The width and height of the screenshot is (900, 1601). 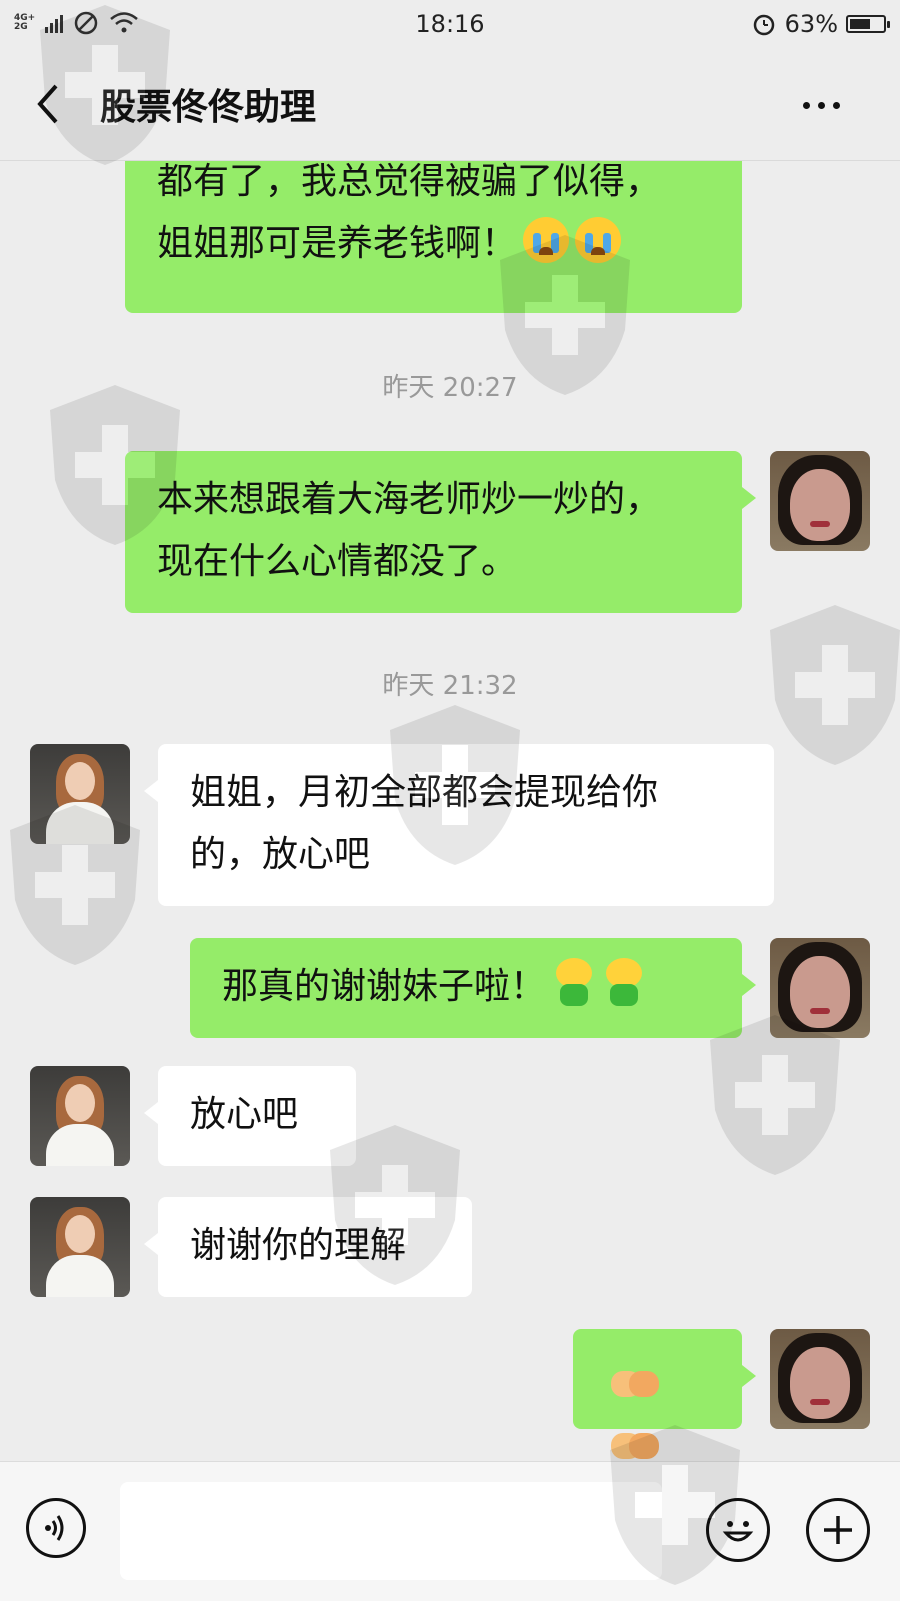 What do you see at coordinates (208, 107) in the screenshot?
I see `chat-title: 股票佟佟助理` at bounding box center [208, 107].